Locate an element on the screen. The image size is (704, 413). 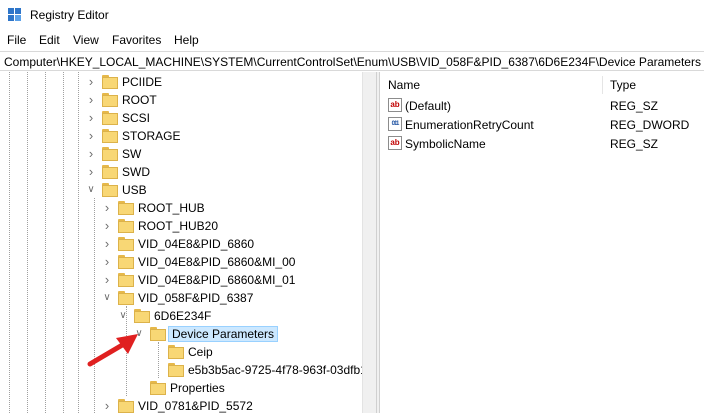
tree-item-label: USB is located at coordinates (134, 190).